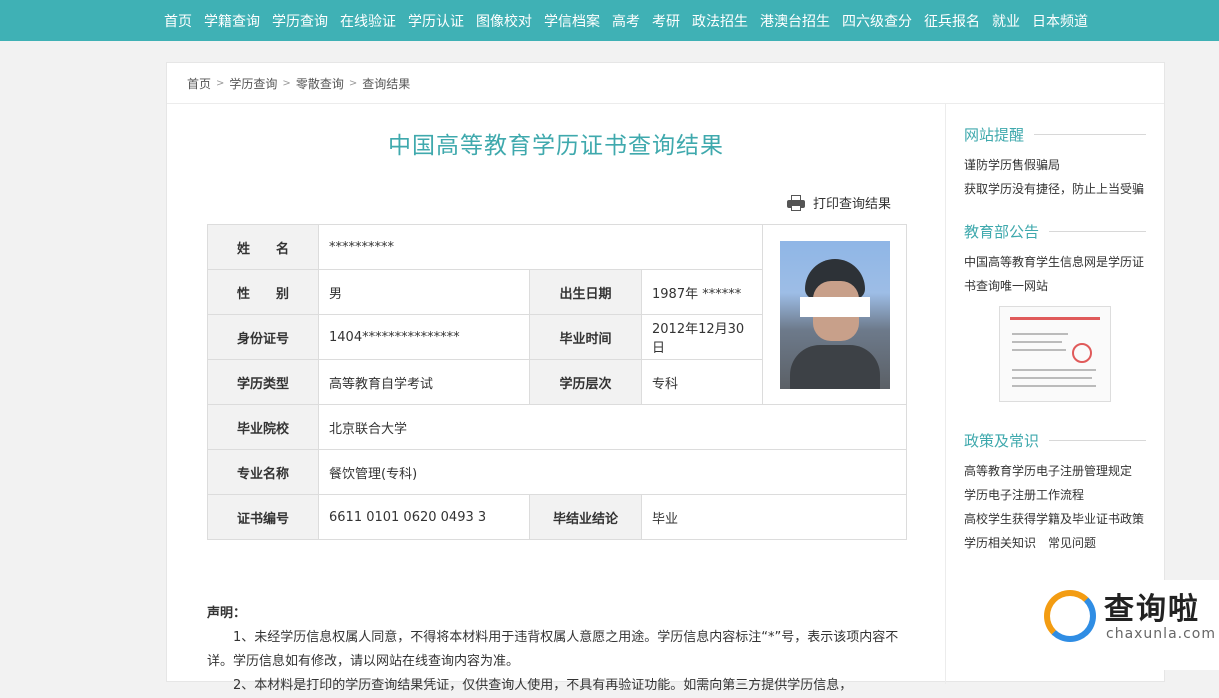  What do you see at coordinates (702, 382) in the screenshot?
I see `level-value: 专科` at bounding box center [702, 382].